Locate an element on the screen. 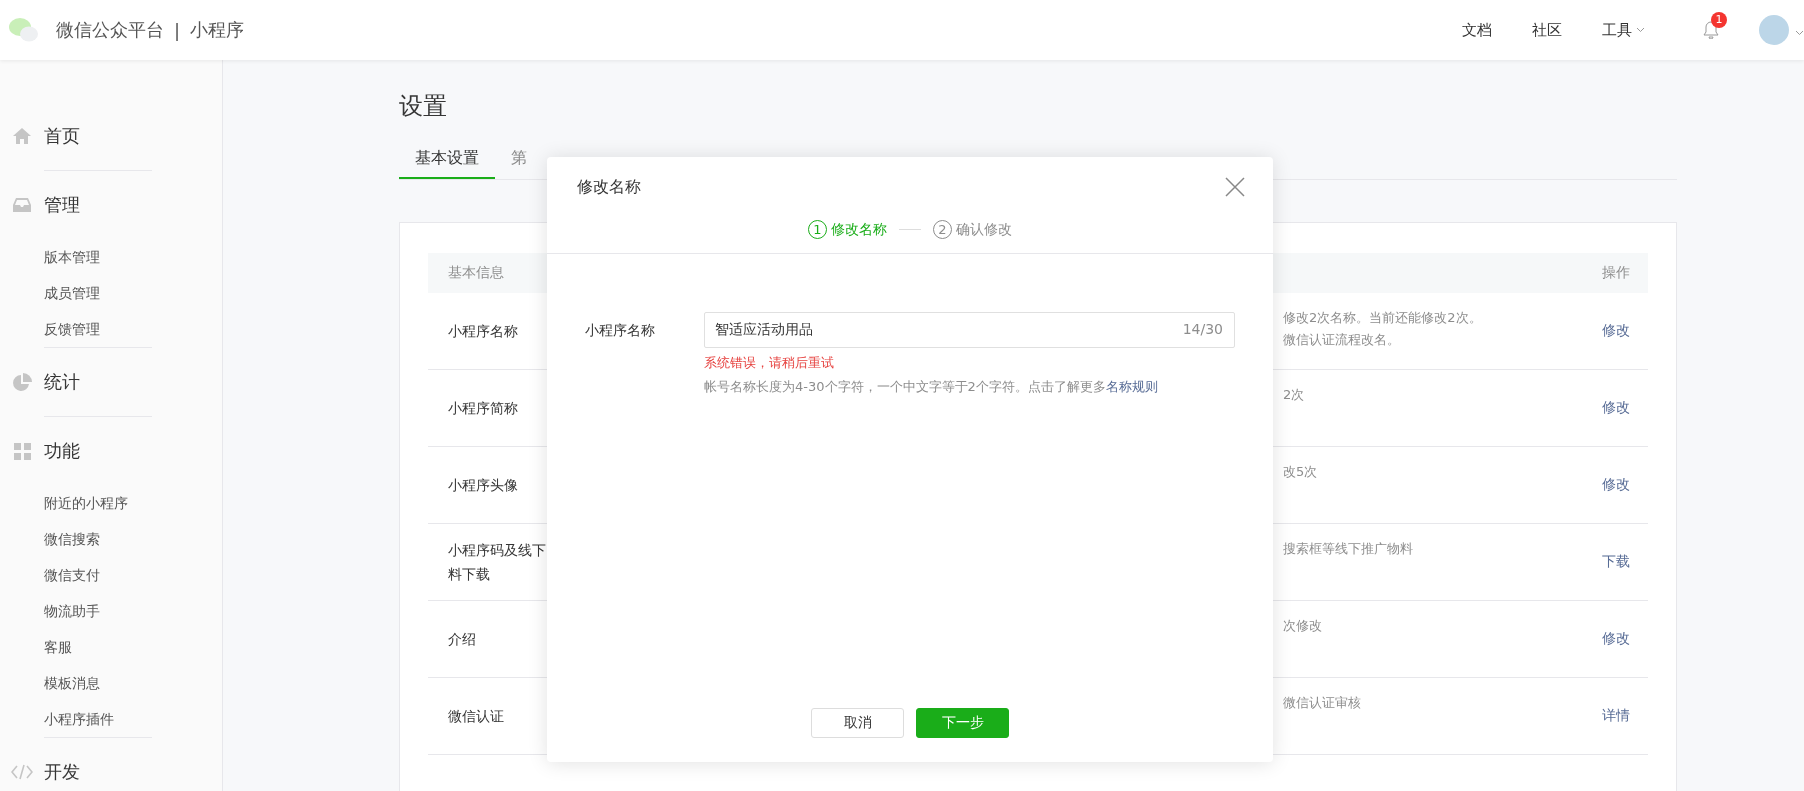  sidebar-item: 物流助手 is located at coordinates (111, 611).